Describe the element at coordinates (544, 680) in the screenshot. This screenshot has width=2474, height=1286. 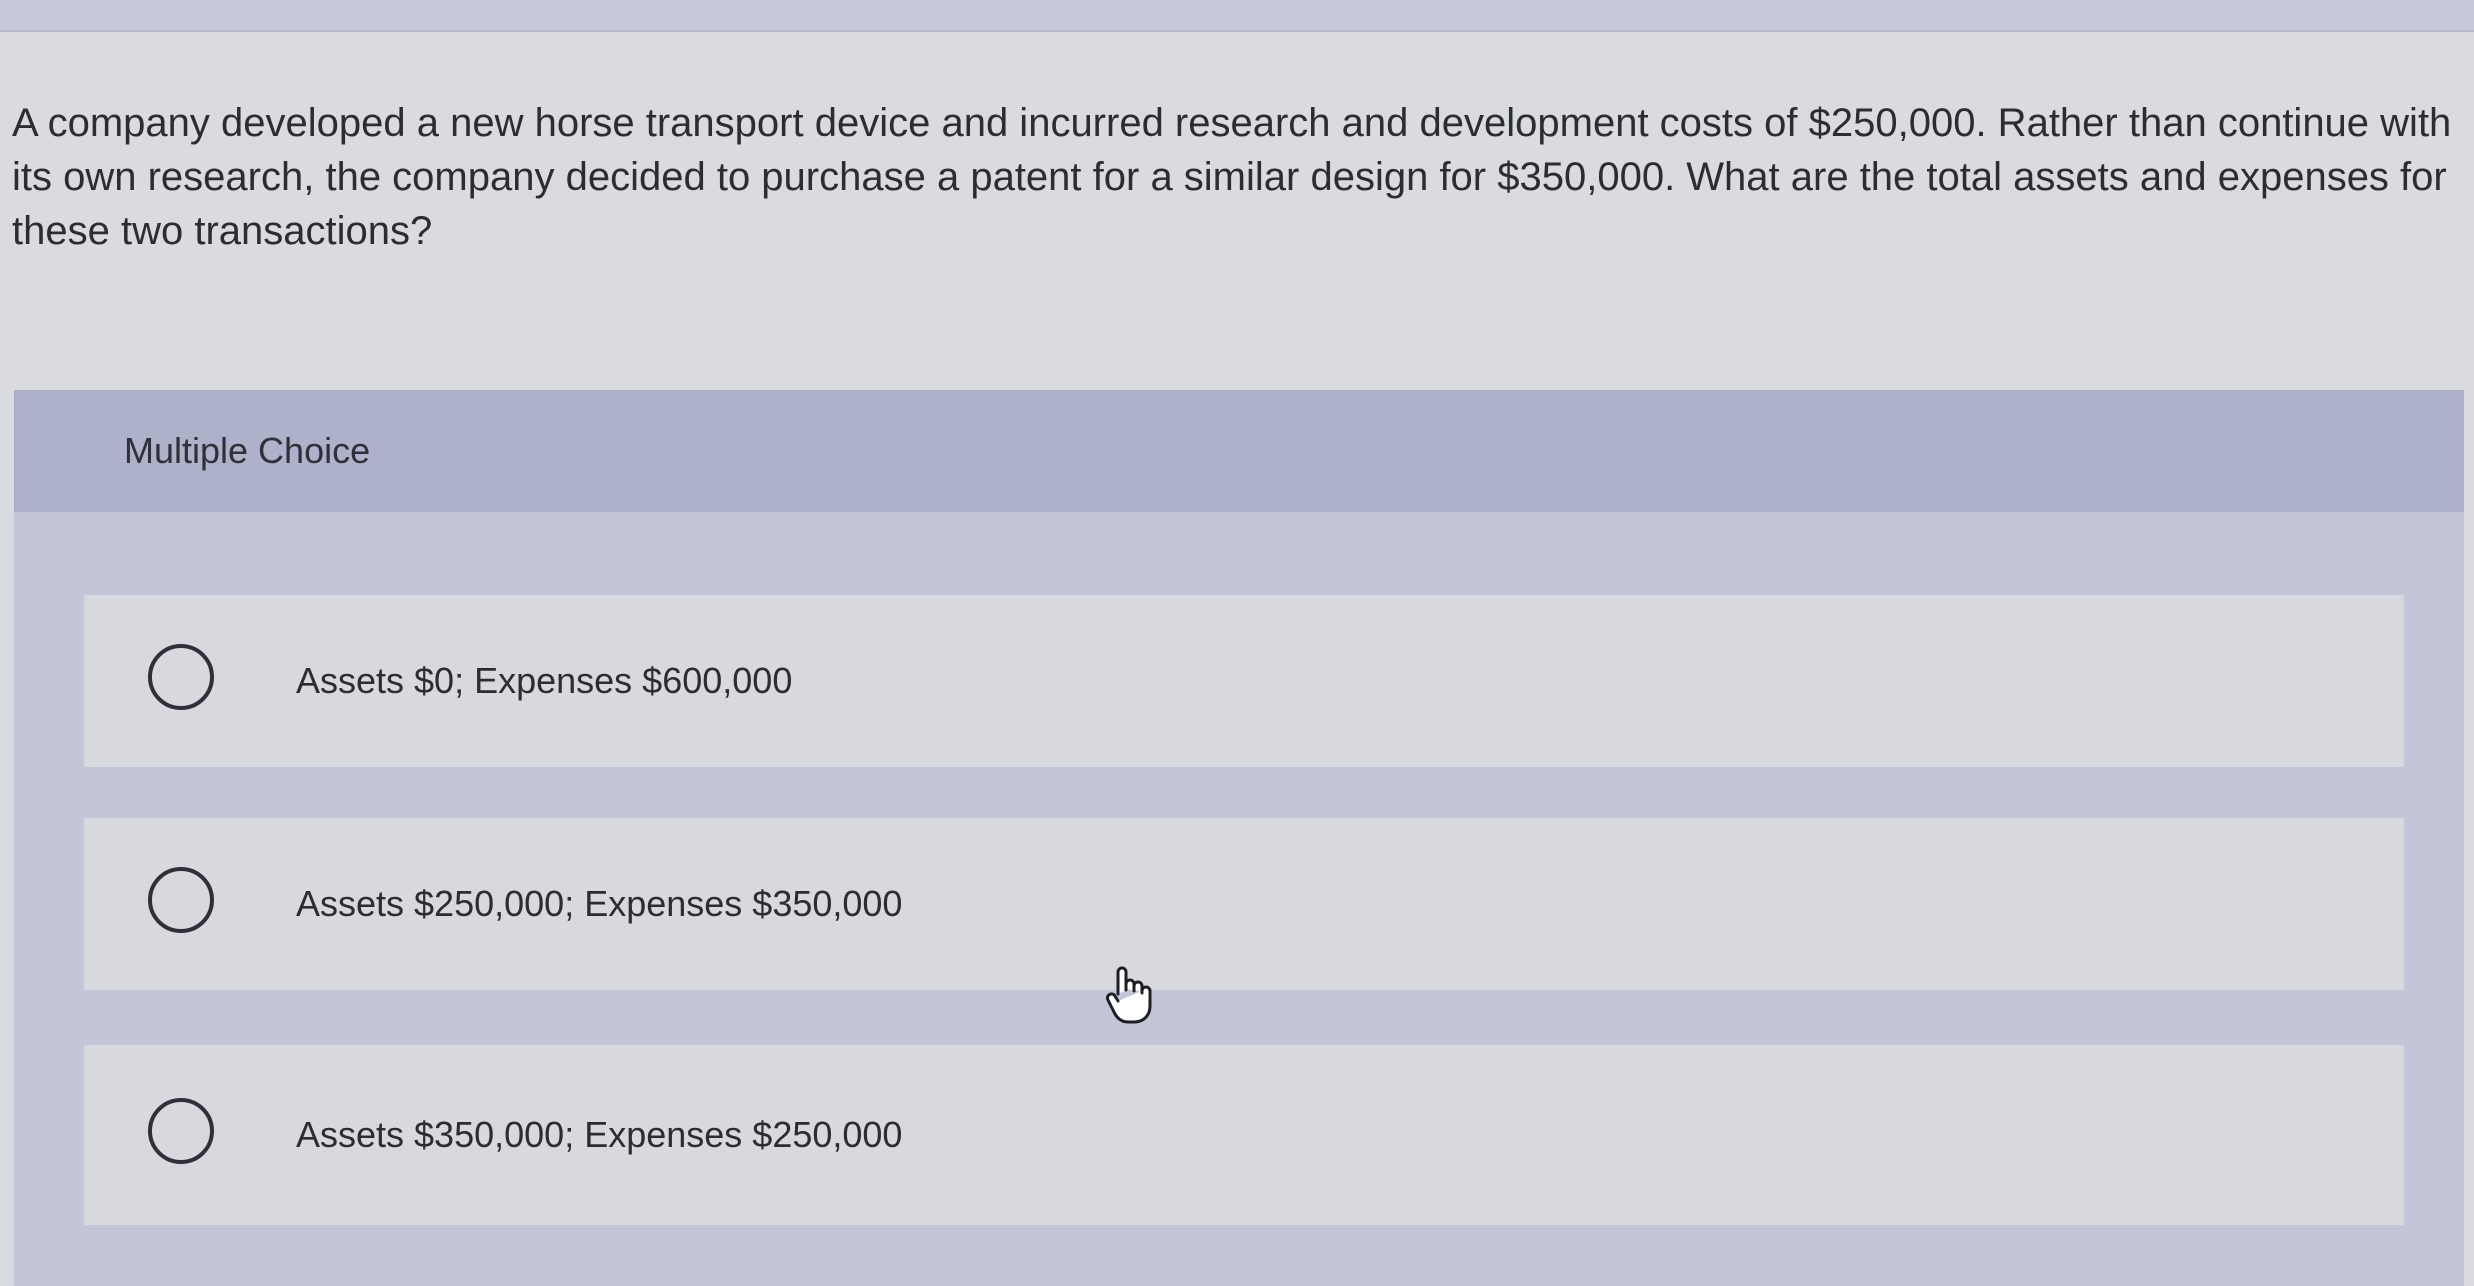
I see `answer-option-label: Assets $0; Expenses $600,000` at that location.